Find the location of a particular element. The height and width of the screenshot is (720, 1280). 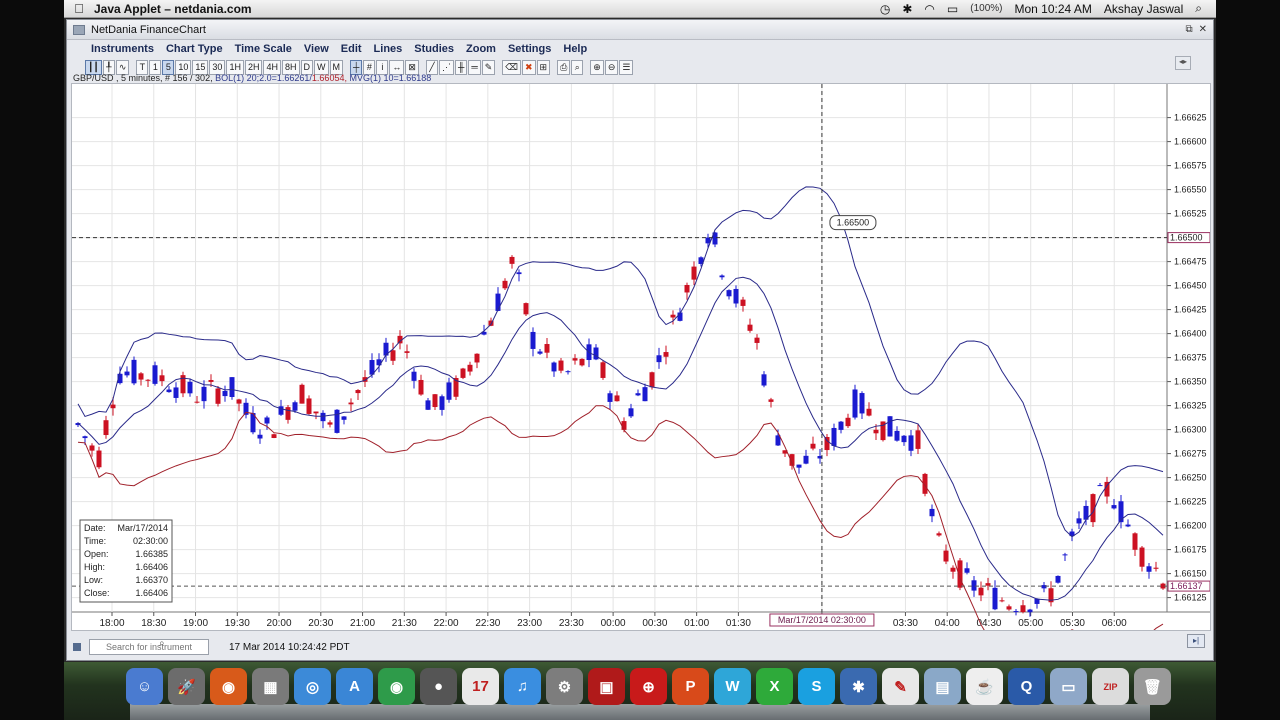

restore-window-icon: ⧉ is located at coordinates (1188, 29).